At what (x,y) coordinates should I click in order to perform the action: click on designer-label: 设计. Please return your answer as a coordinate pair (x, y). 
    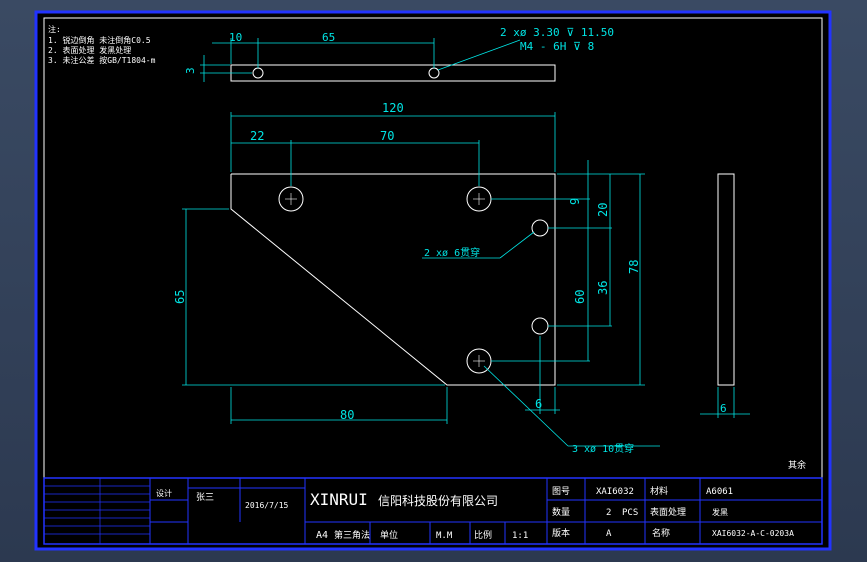
    Looking at the image, I should click on (164, 493).